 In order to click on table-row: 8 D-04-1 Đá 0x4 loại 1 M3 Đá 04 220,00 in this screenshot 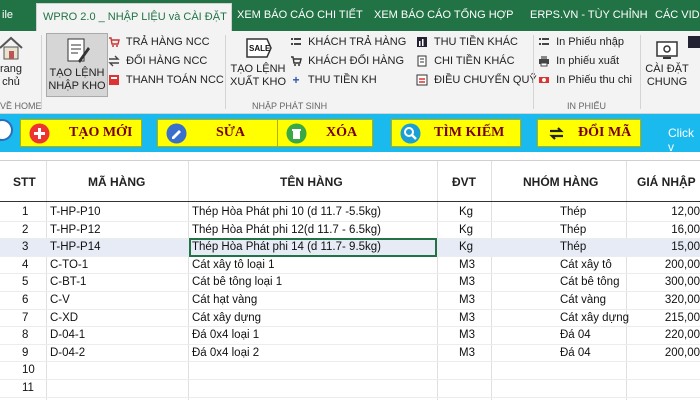, I will do `click(350, 336)`.